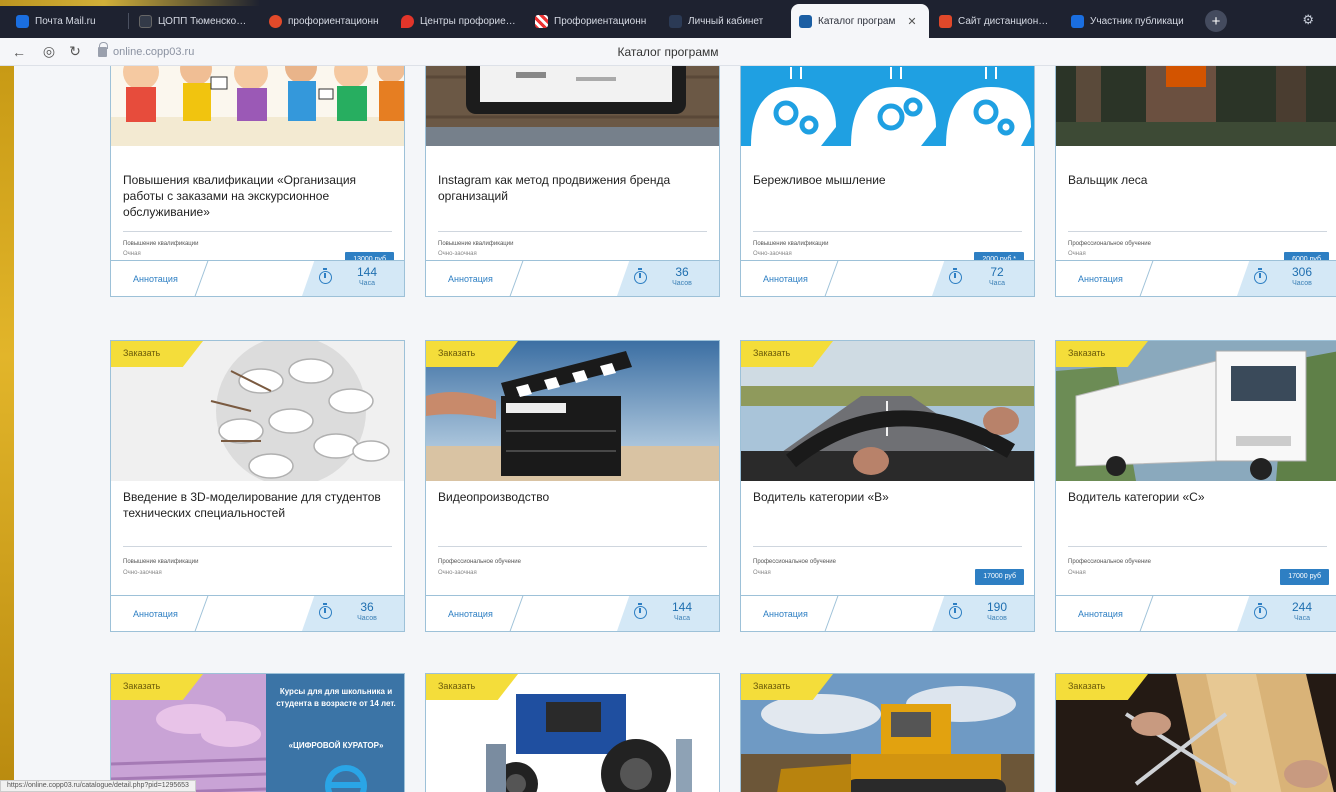 The width and height of the screenshot is (1336, 792). What do you see at coordinates (911, 21) in the screenshot?
I see `close-tab-icon: ✕` at bounding box center [911, 21].